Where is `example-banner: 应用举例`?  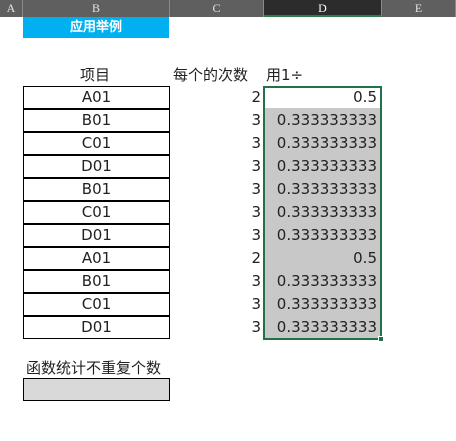 example-banner: 应用举例 is located at coordinates (96, 27).